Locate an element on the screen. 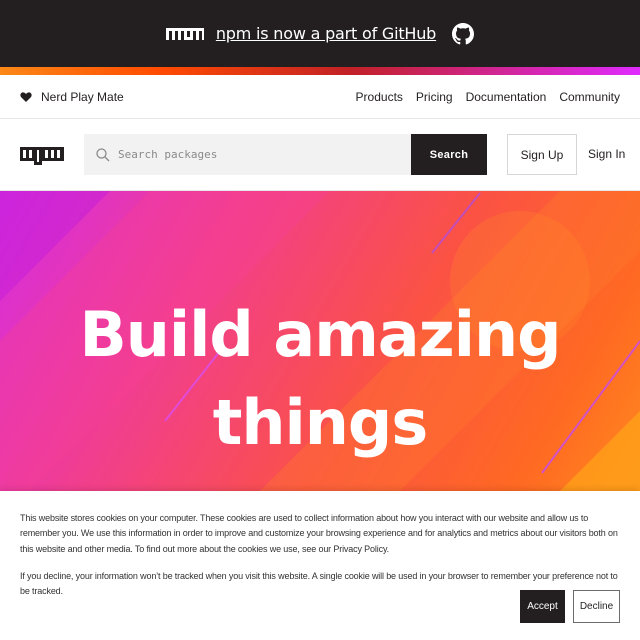  github-announcement-link: npm is now a part of GitHub is located at coordinates (326, 33).